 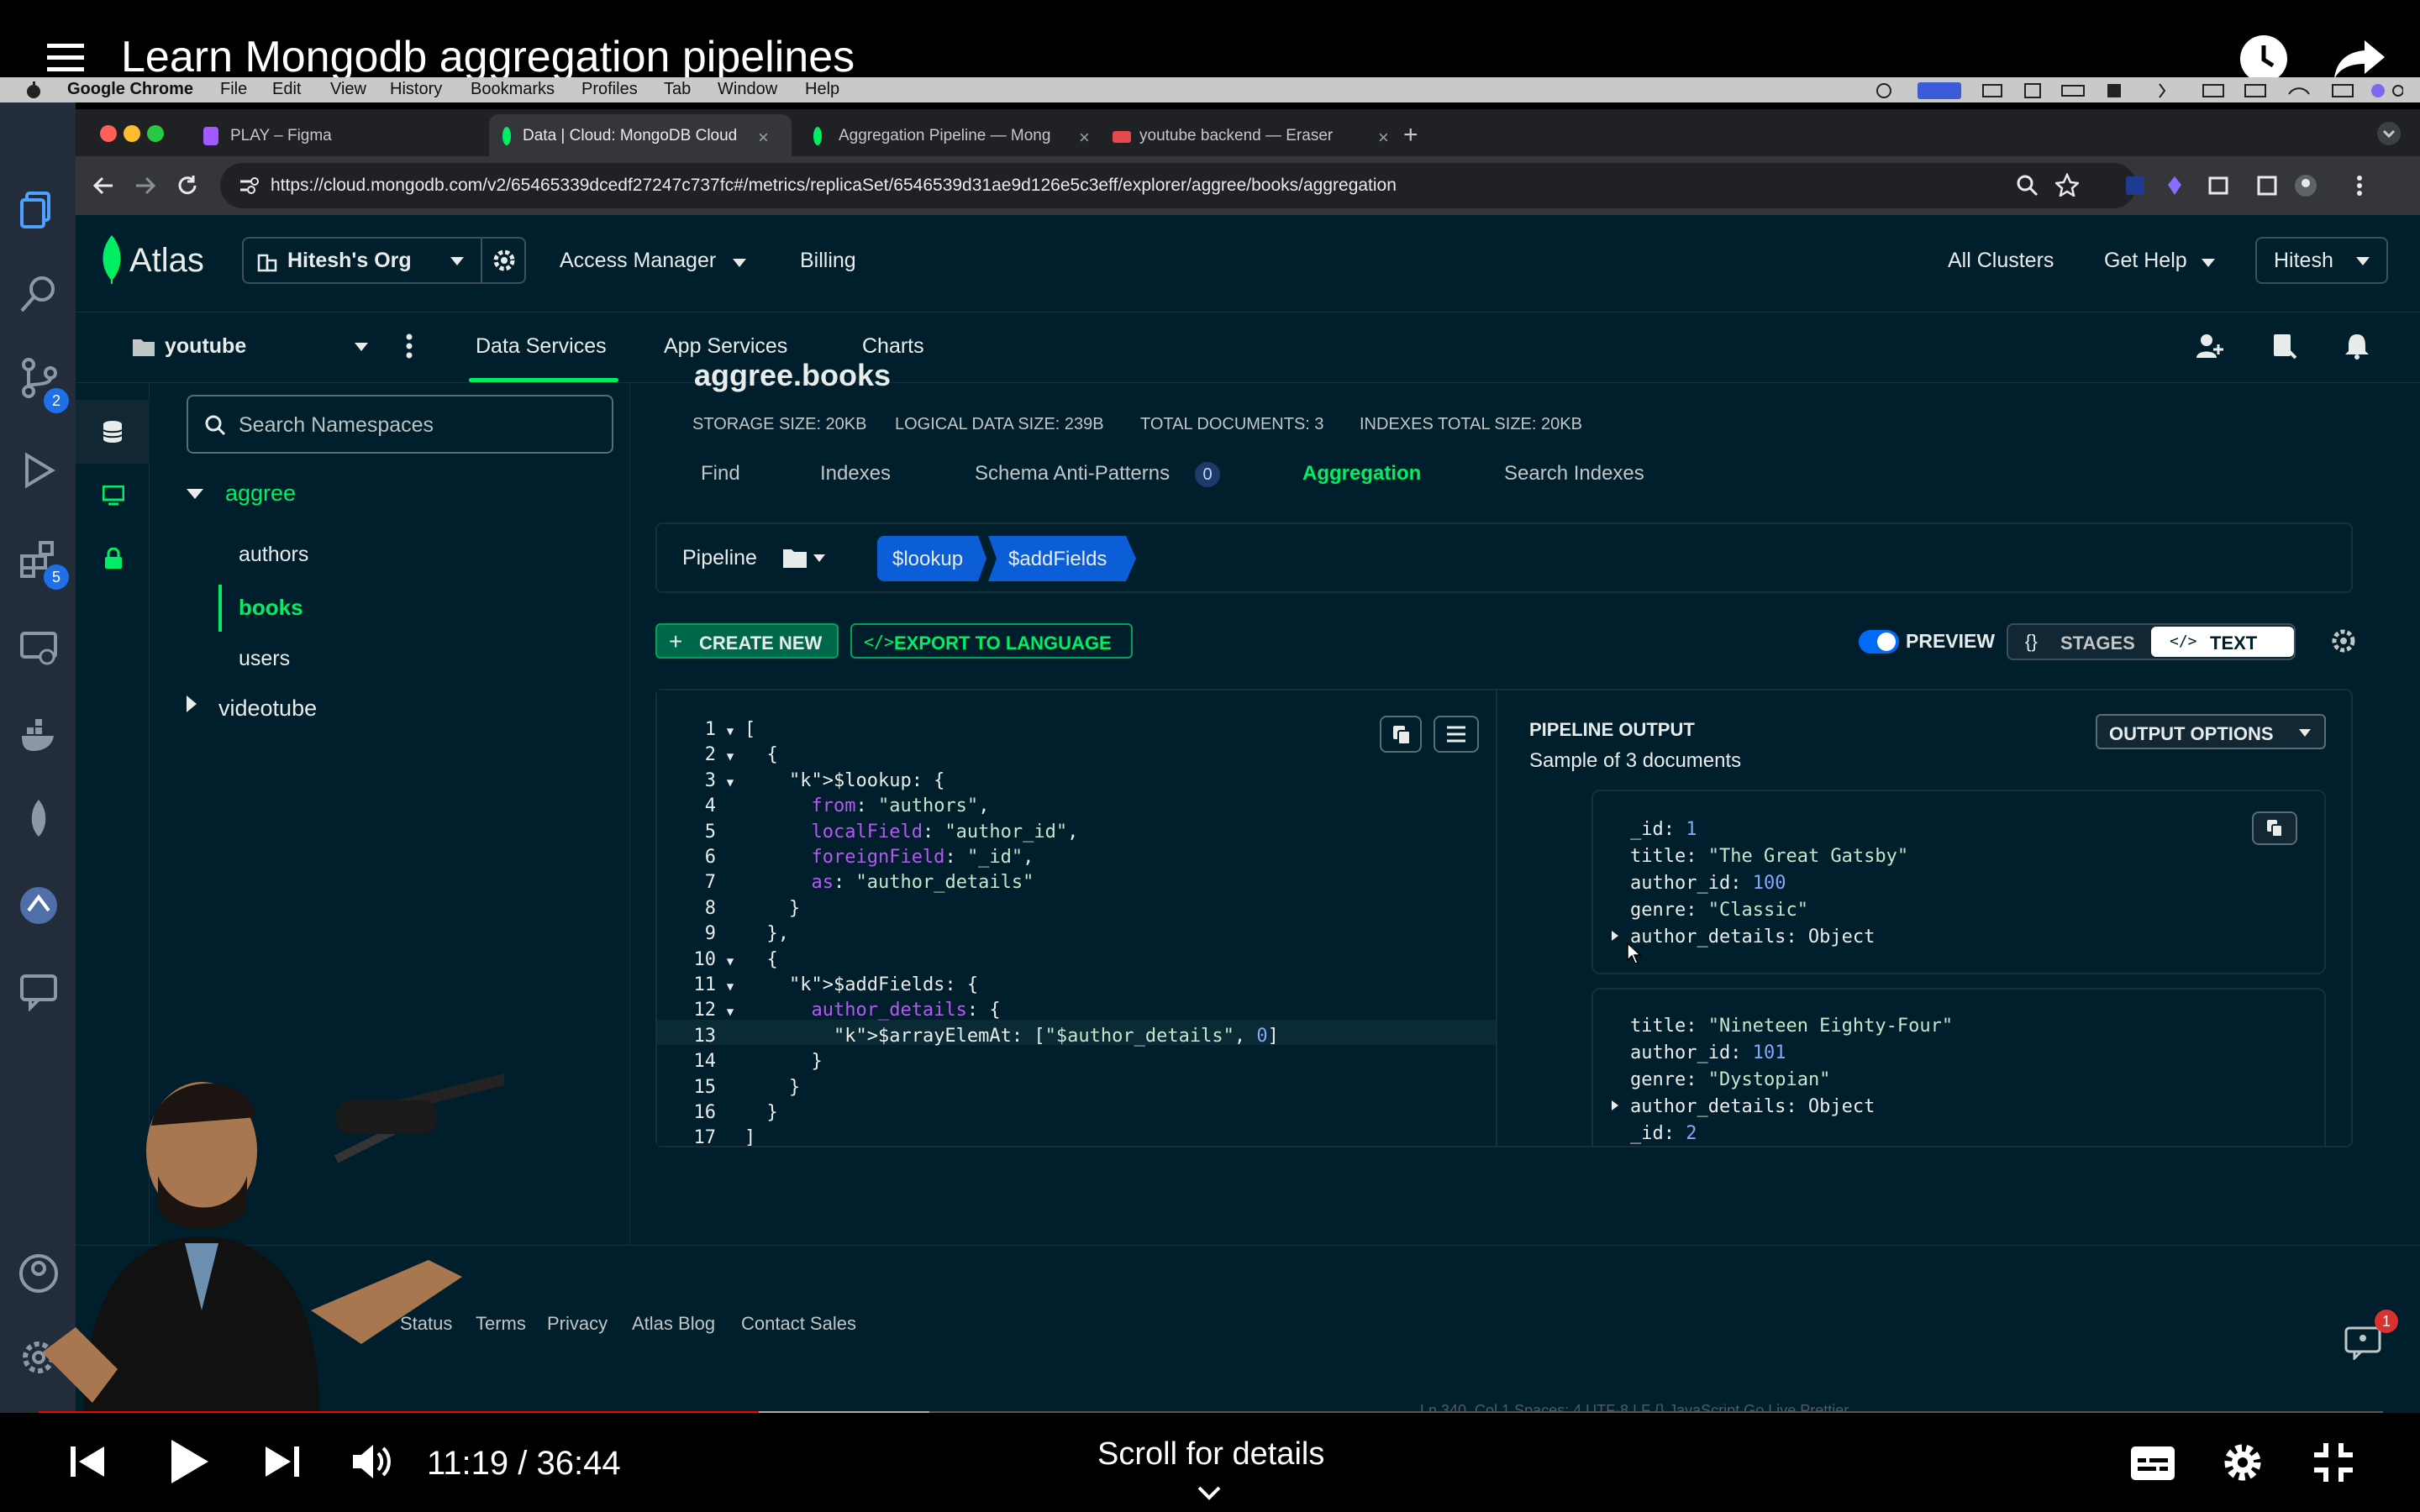 What do you see at coordinates (858, 882) in the screenshot?
I see `code-line: 7 as: "author_details"` at bounding box center [858, 882].